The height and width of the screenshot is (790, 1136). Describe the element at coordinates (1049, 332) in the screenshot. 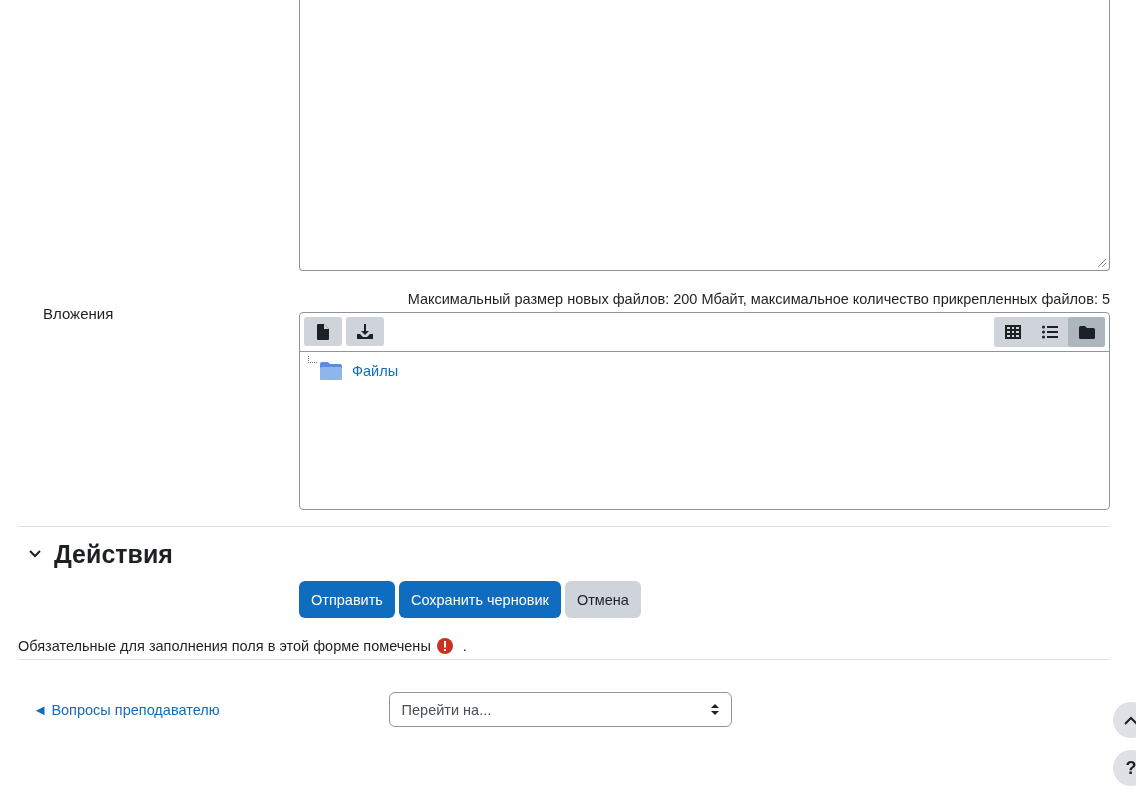

I see `list-icon` at that location.